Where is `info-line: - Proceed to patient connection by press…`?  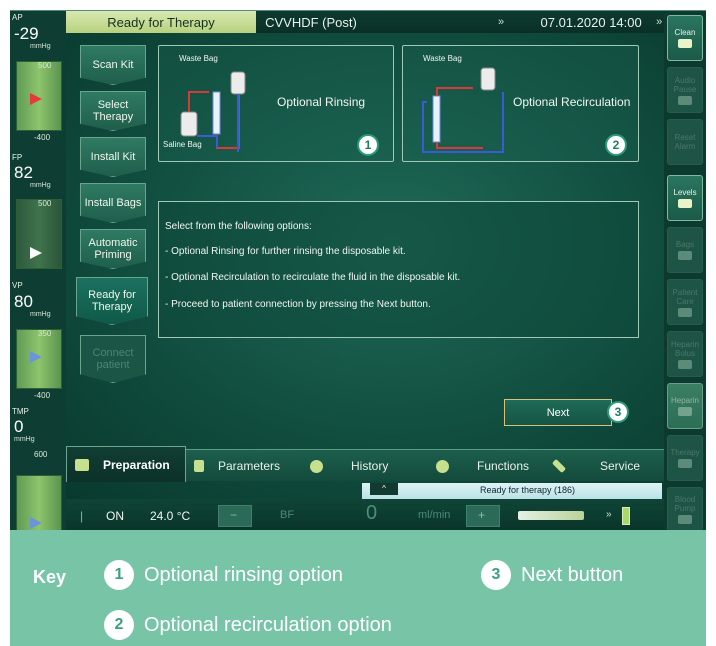
info-line: - Proceed to patient connection by press… is located at coordinates (298, 304).